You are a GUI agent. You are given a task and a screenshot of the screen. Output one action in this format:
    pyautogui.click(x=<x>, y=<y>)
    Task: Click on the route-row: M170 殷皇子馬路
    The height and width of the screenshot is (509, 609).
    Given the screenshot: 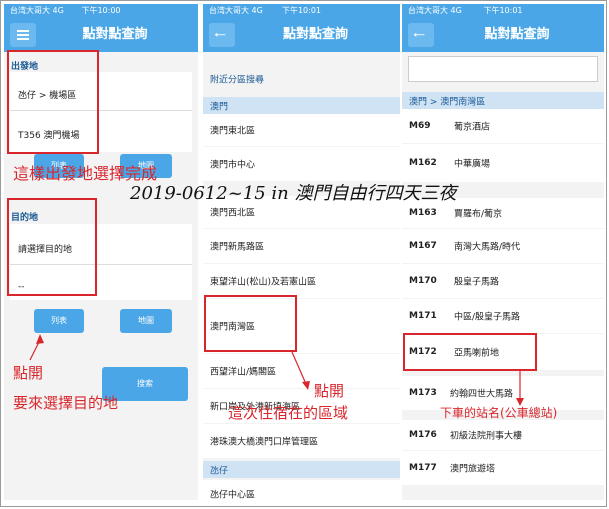 What is the action you would take?
    pyautogui.click(x=503, y=281)
    